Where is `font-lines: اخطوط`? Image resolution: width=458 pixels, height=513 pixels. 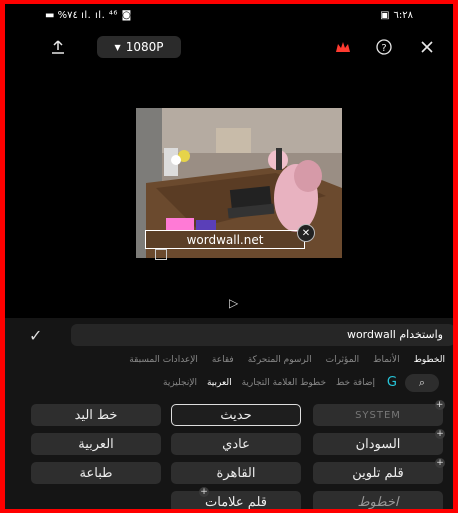
font-lines: اخطوط is located at coordinates (378, 500).